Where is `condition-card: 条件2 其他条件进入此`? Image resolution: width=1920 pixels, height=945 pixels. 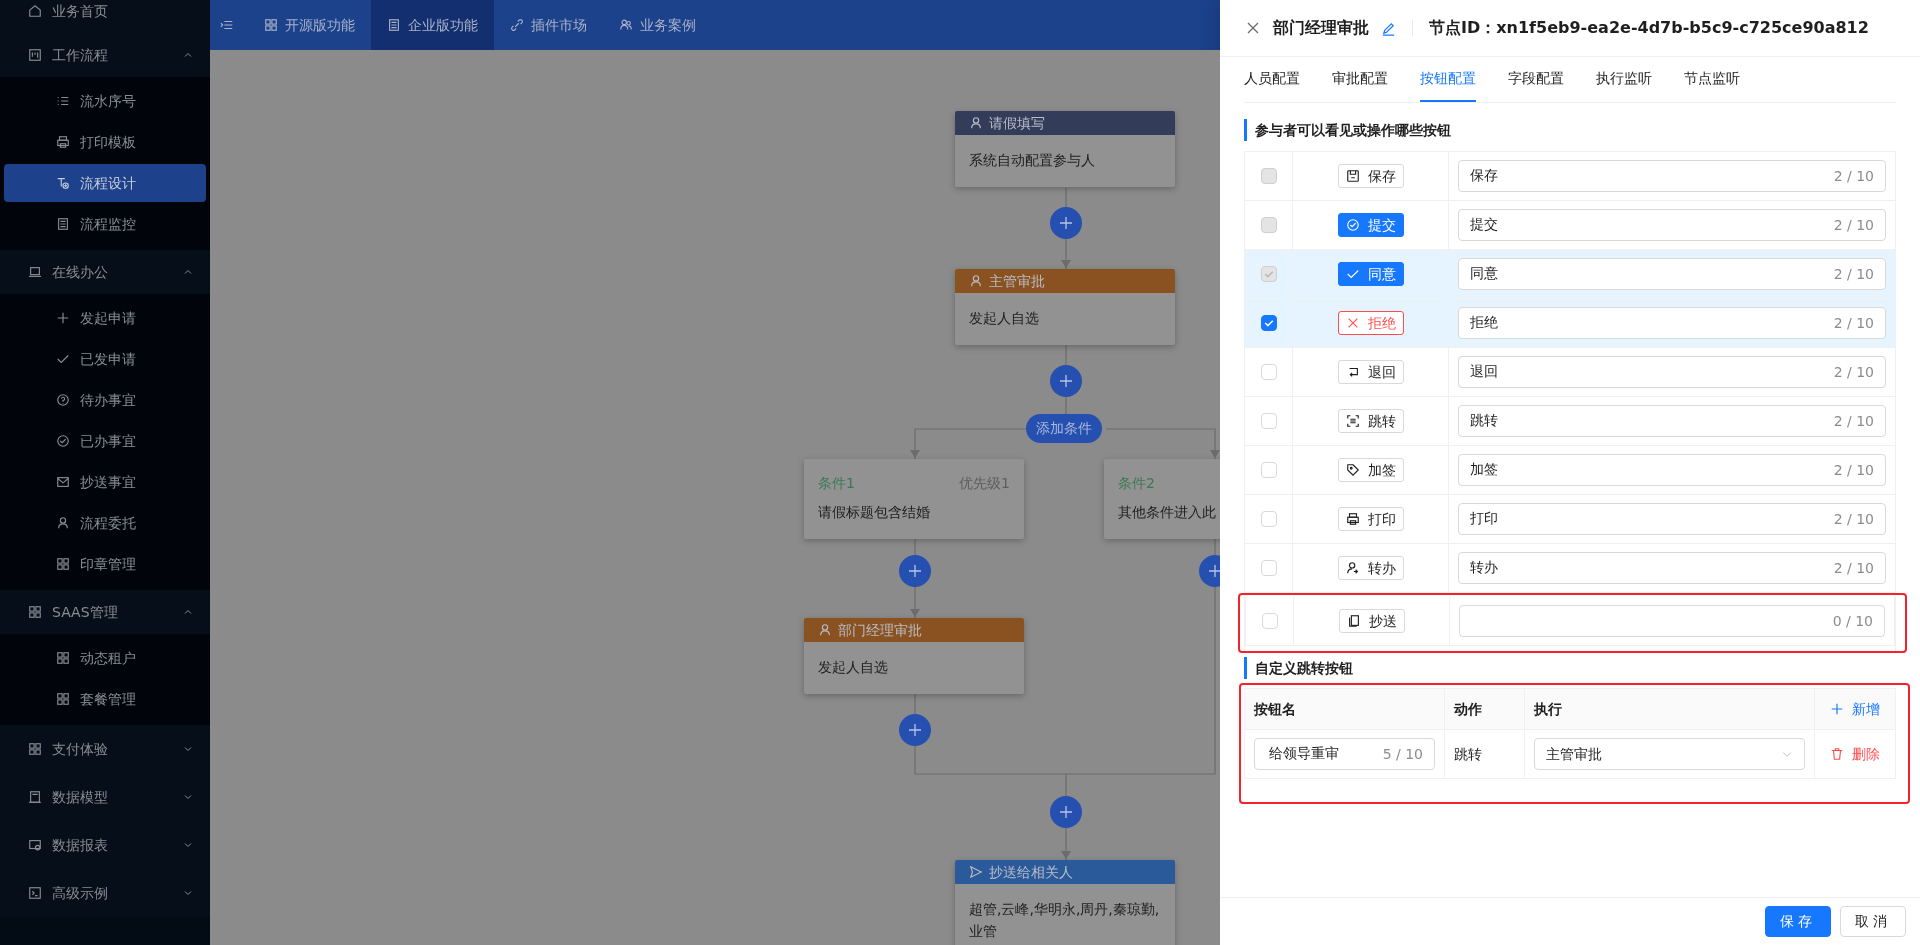
condition-card: 条件2 其他条件进入此 is located at coordinates (1162, 499).